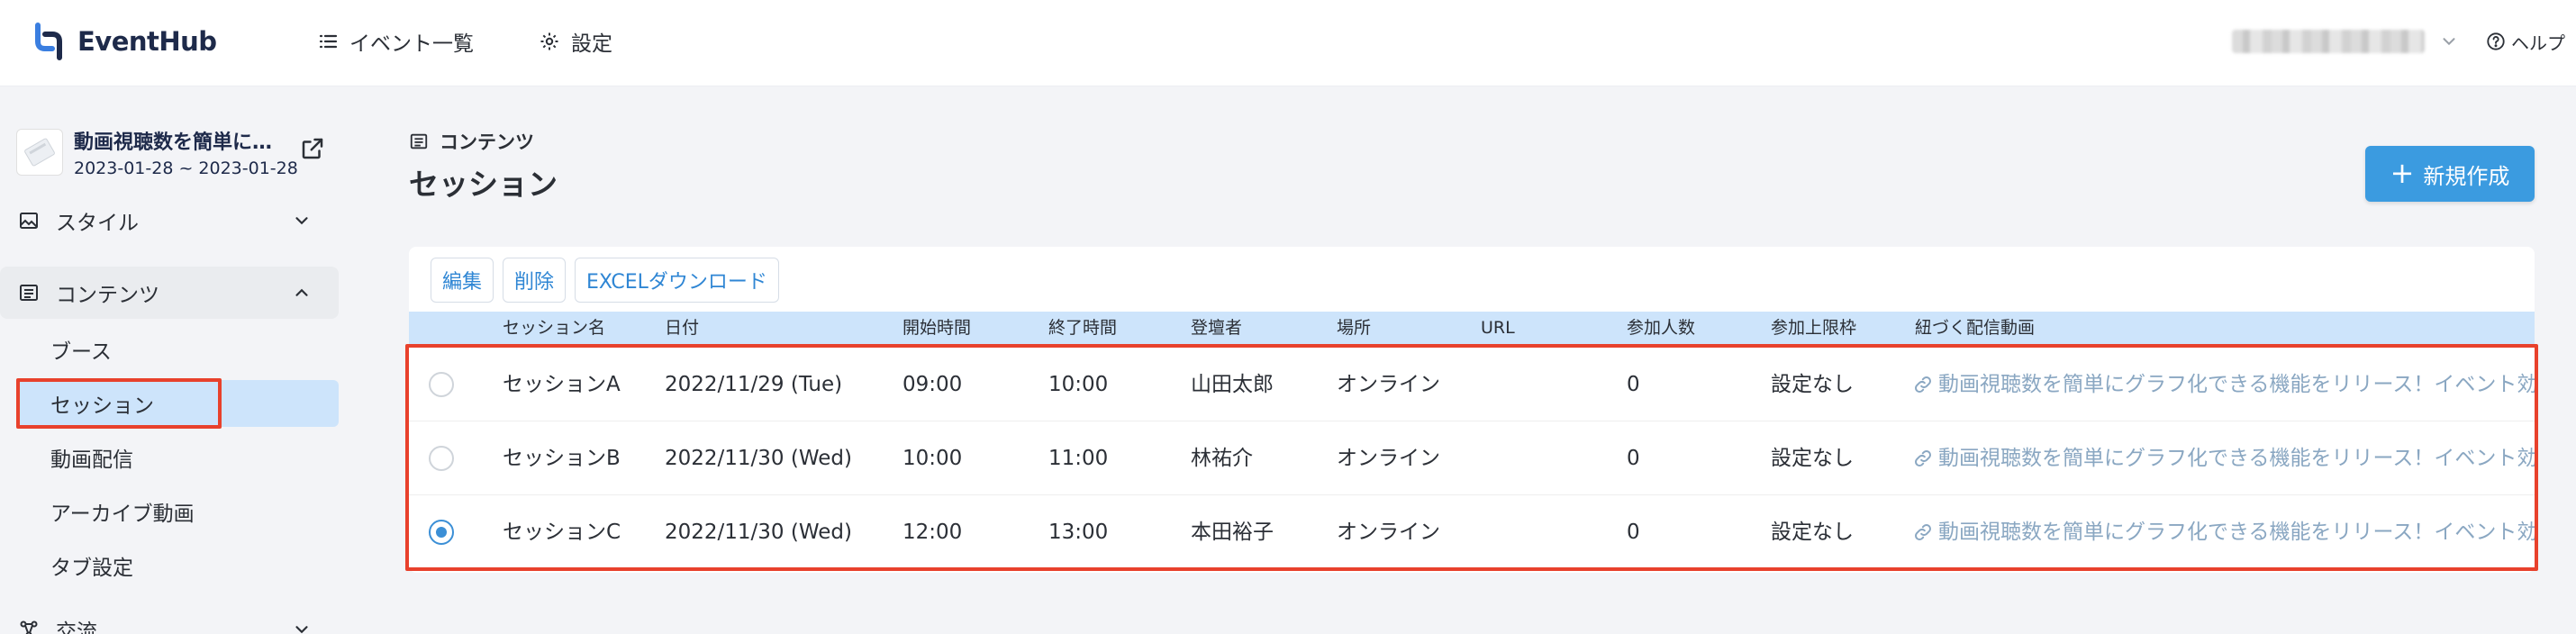 This screenshot has height=634, width=2576. What do you see at coordinates (759, 458) in the screenshot?
I see `cell-date: 2022/11/30 (Wed)` at bounding box center [759, 458].